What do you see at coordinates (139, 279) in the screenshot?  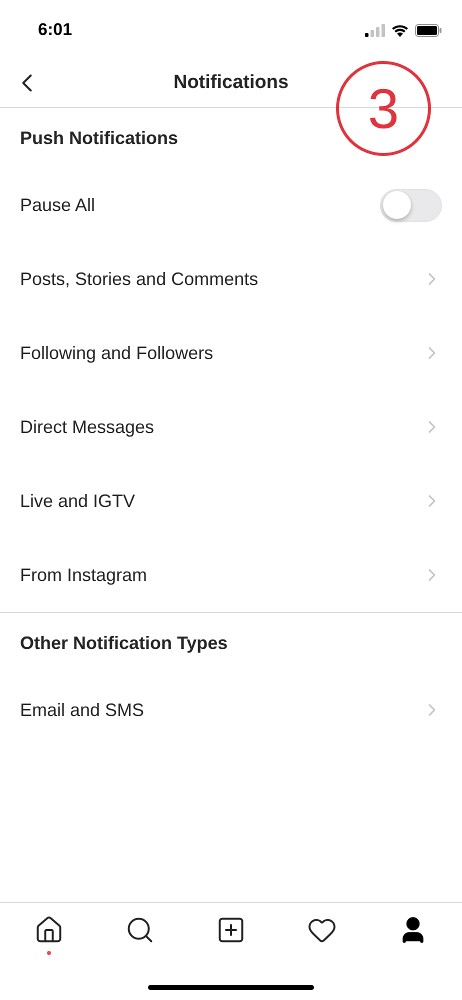 I see `setting-label: Posts, Stories and Comments` at bounding box center [139, 279].